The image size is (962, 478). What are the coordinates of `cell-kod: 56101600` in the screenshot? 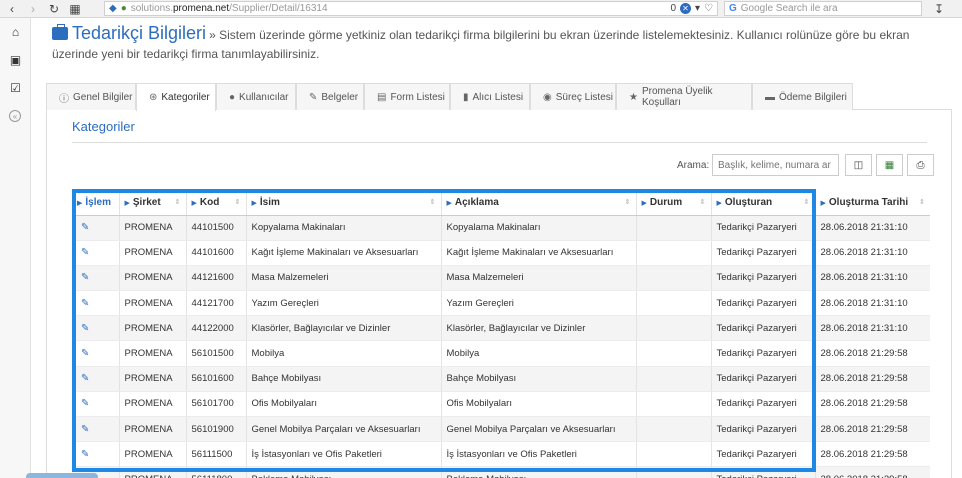 It's located at (216, 379).